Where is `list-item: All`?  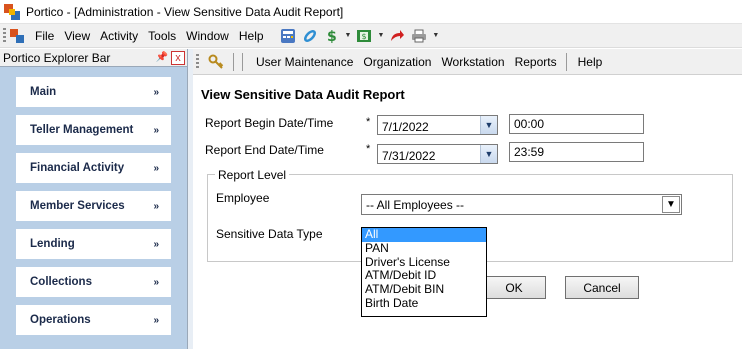 list-item: All is located at coordinates (424, 234).